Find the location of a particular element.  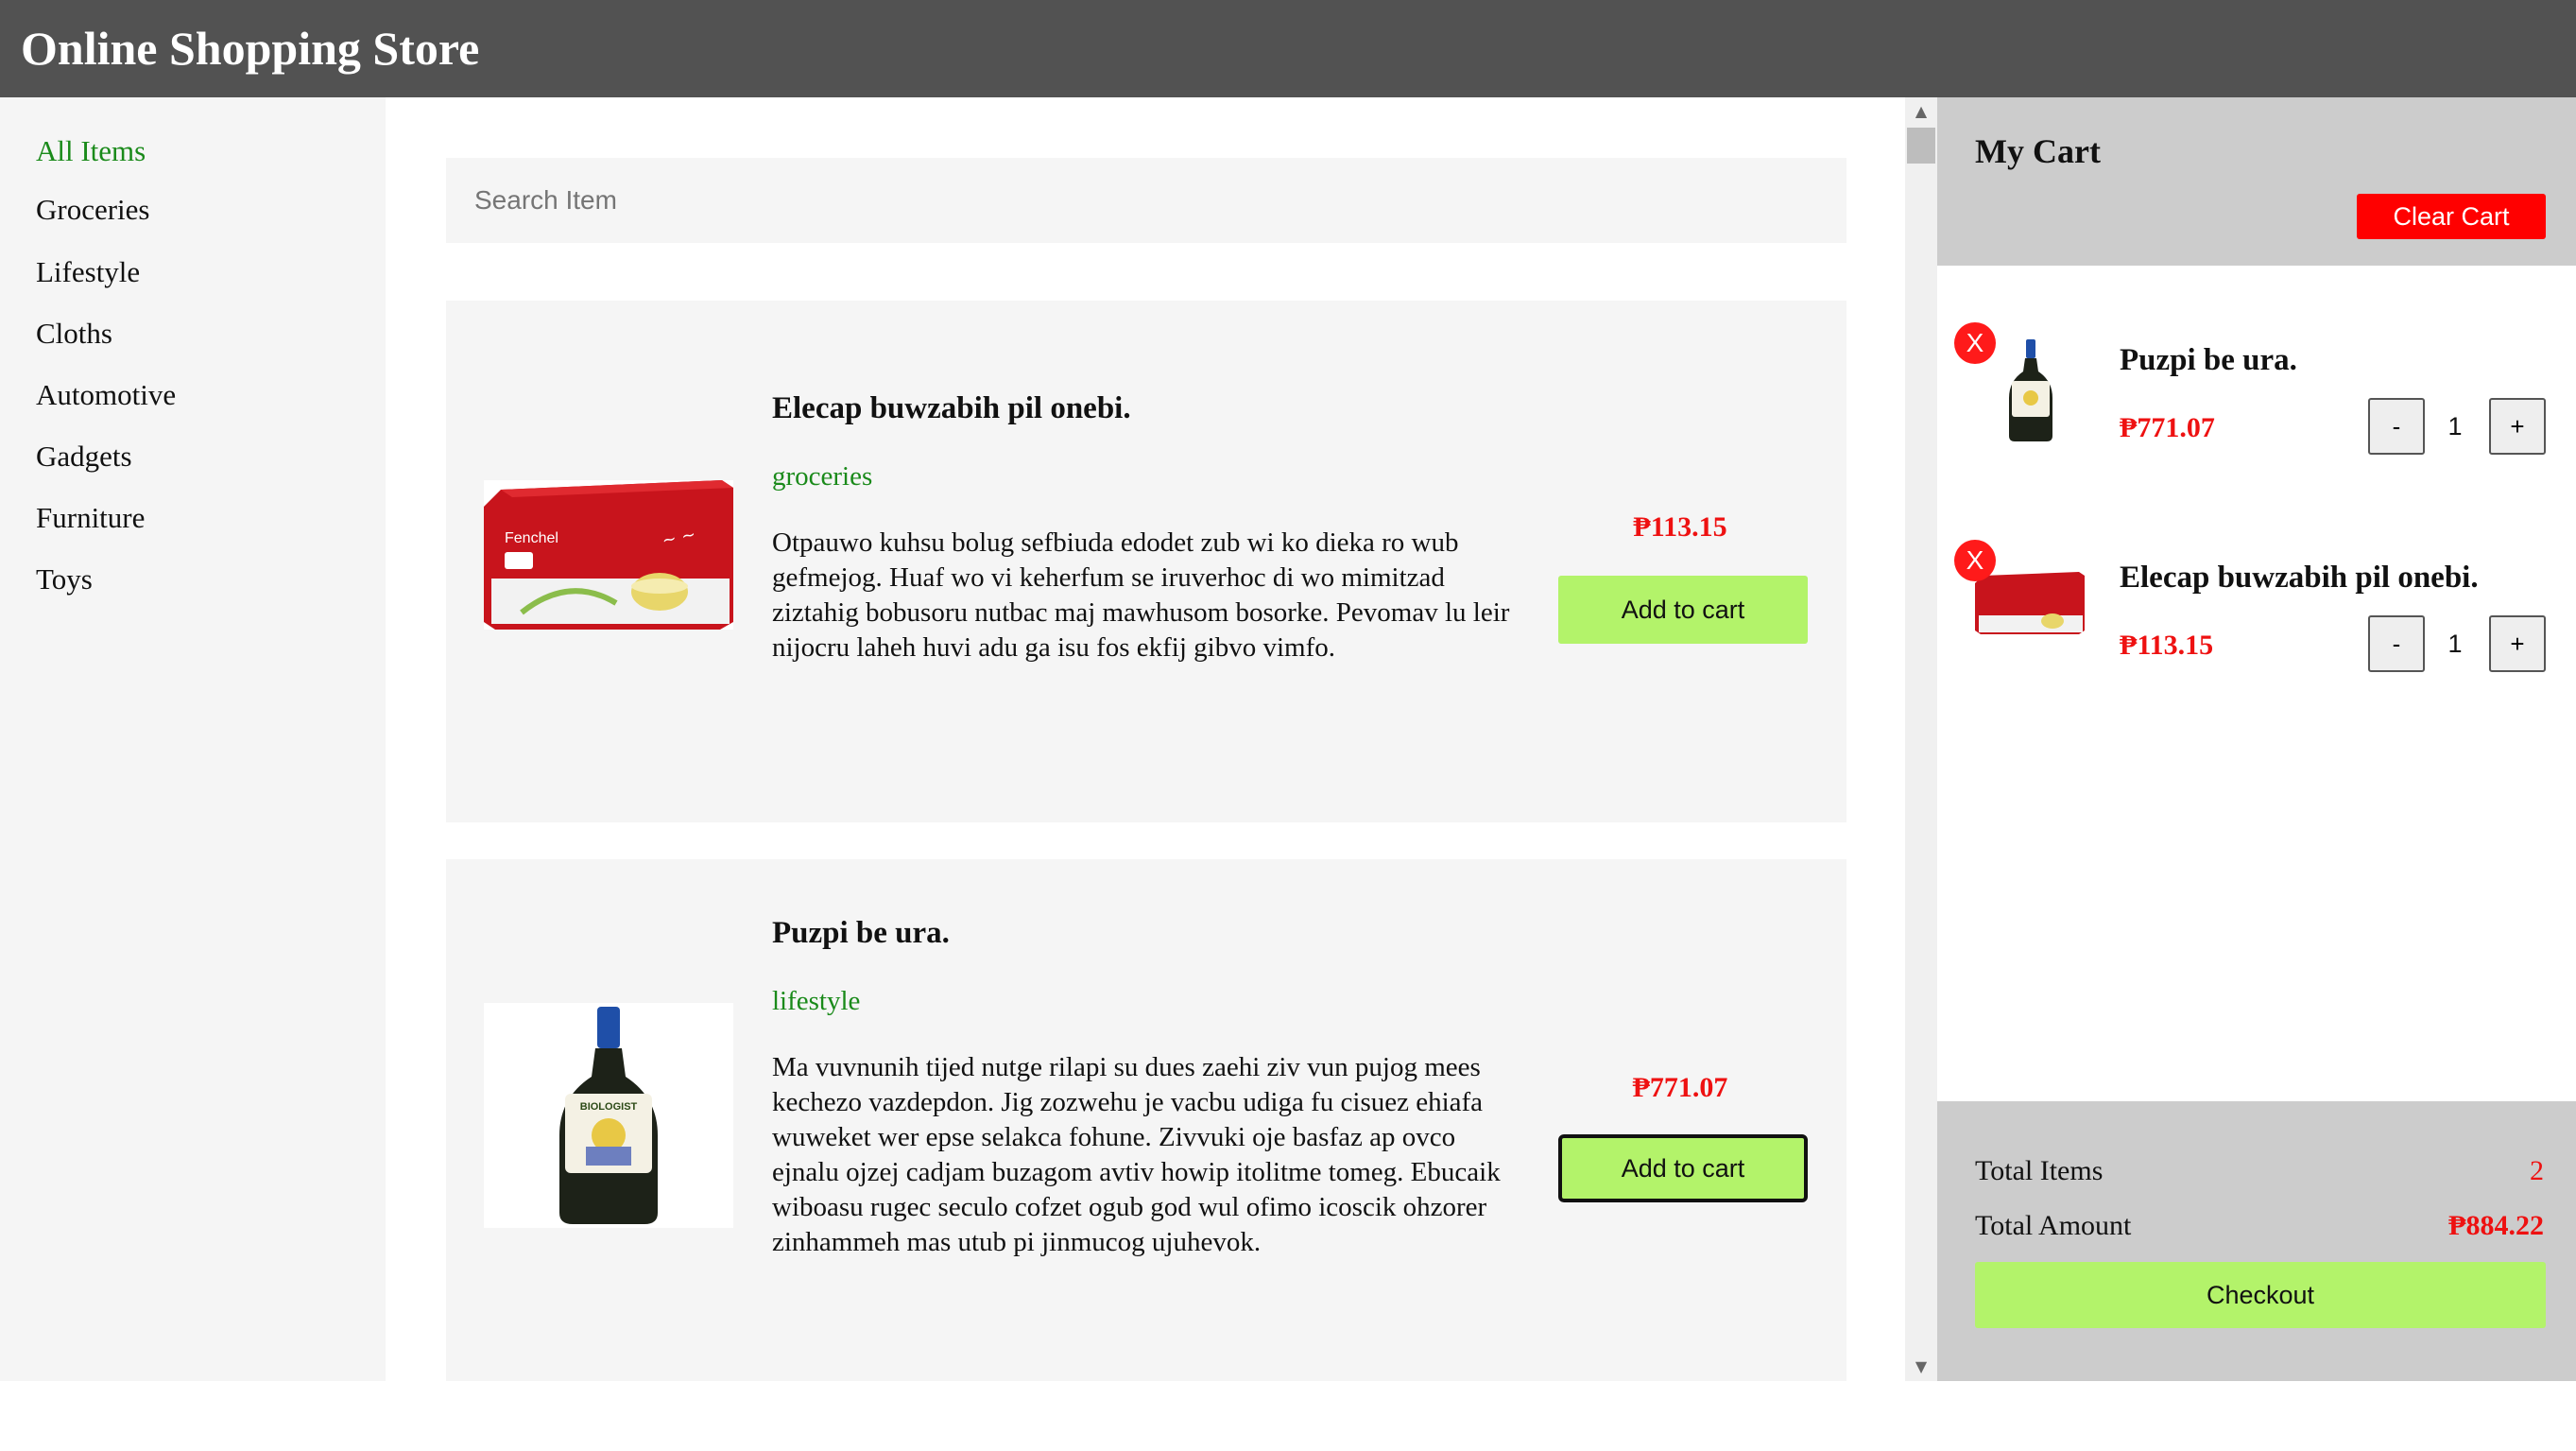

cart-item: X Puzpi be ura. ₱771.07 - 1 + is located at coordinates (2256, 407).